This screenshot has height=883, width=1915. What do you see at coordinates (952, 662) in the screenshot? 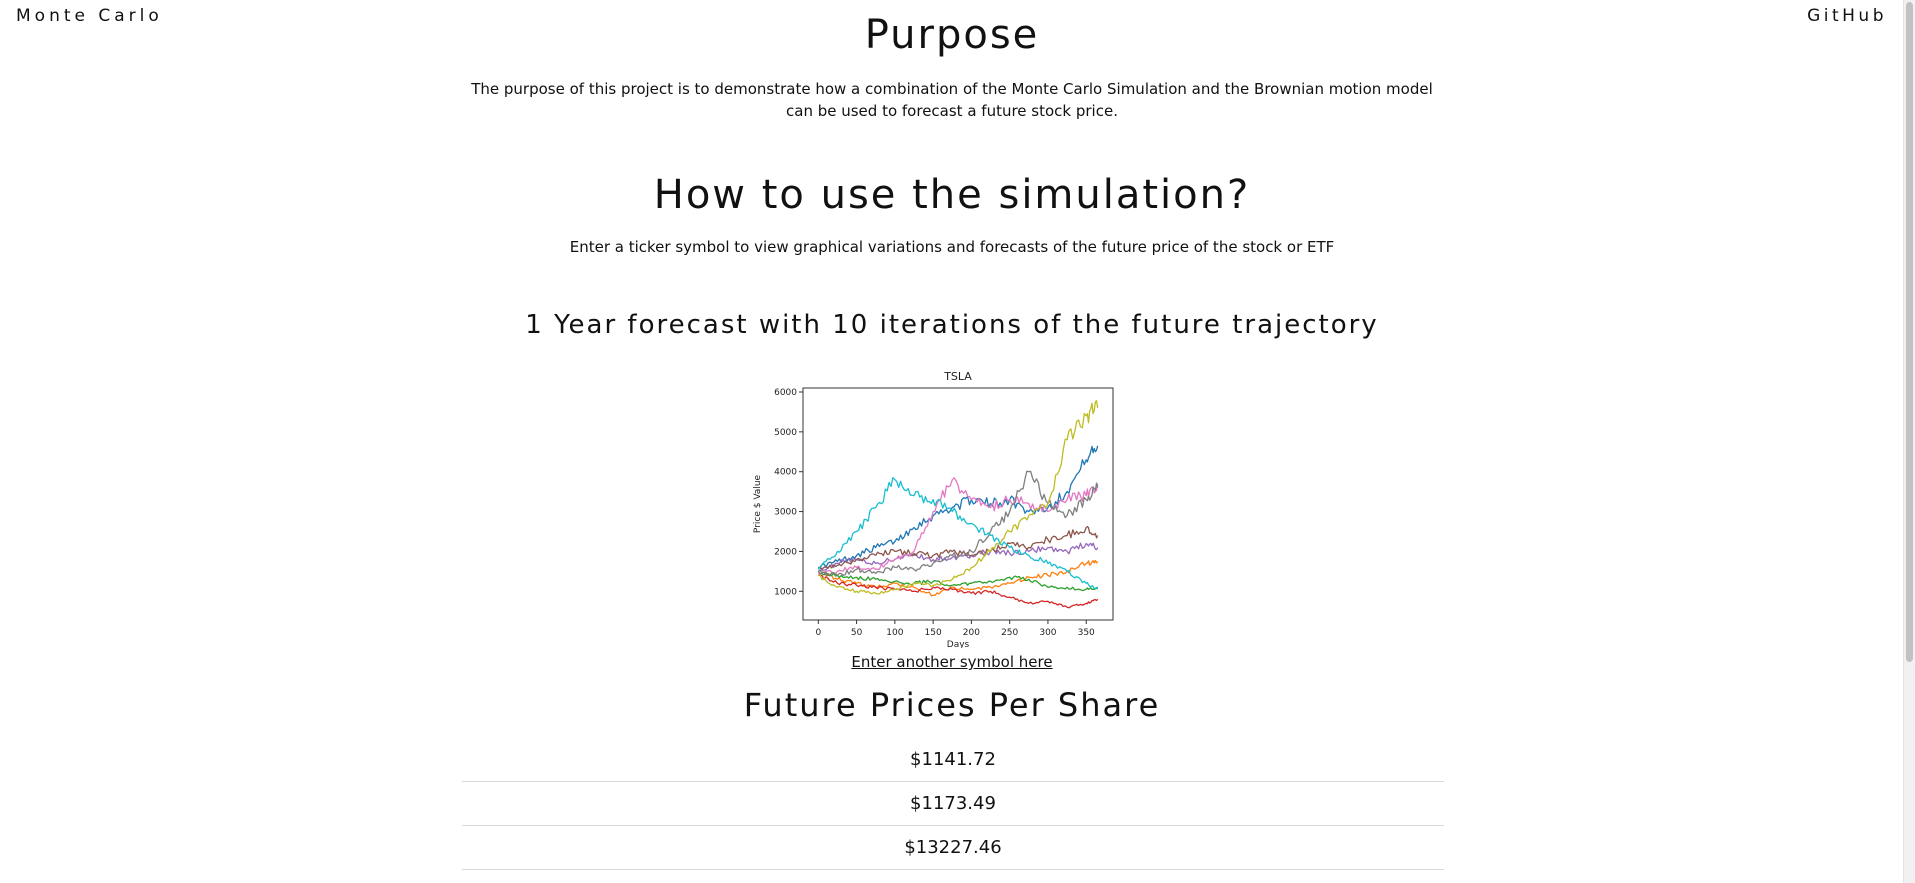
I see `enter-another-symbol-link: Enter another symbol here` at bounding box center [952, 662].